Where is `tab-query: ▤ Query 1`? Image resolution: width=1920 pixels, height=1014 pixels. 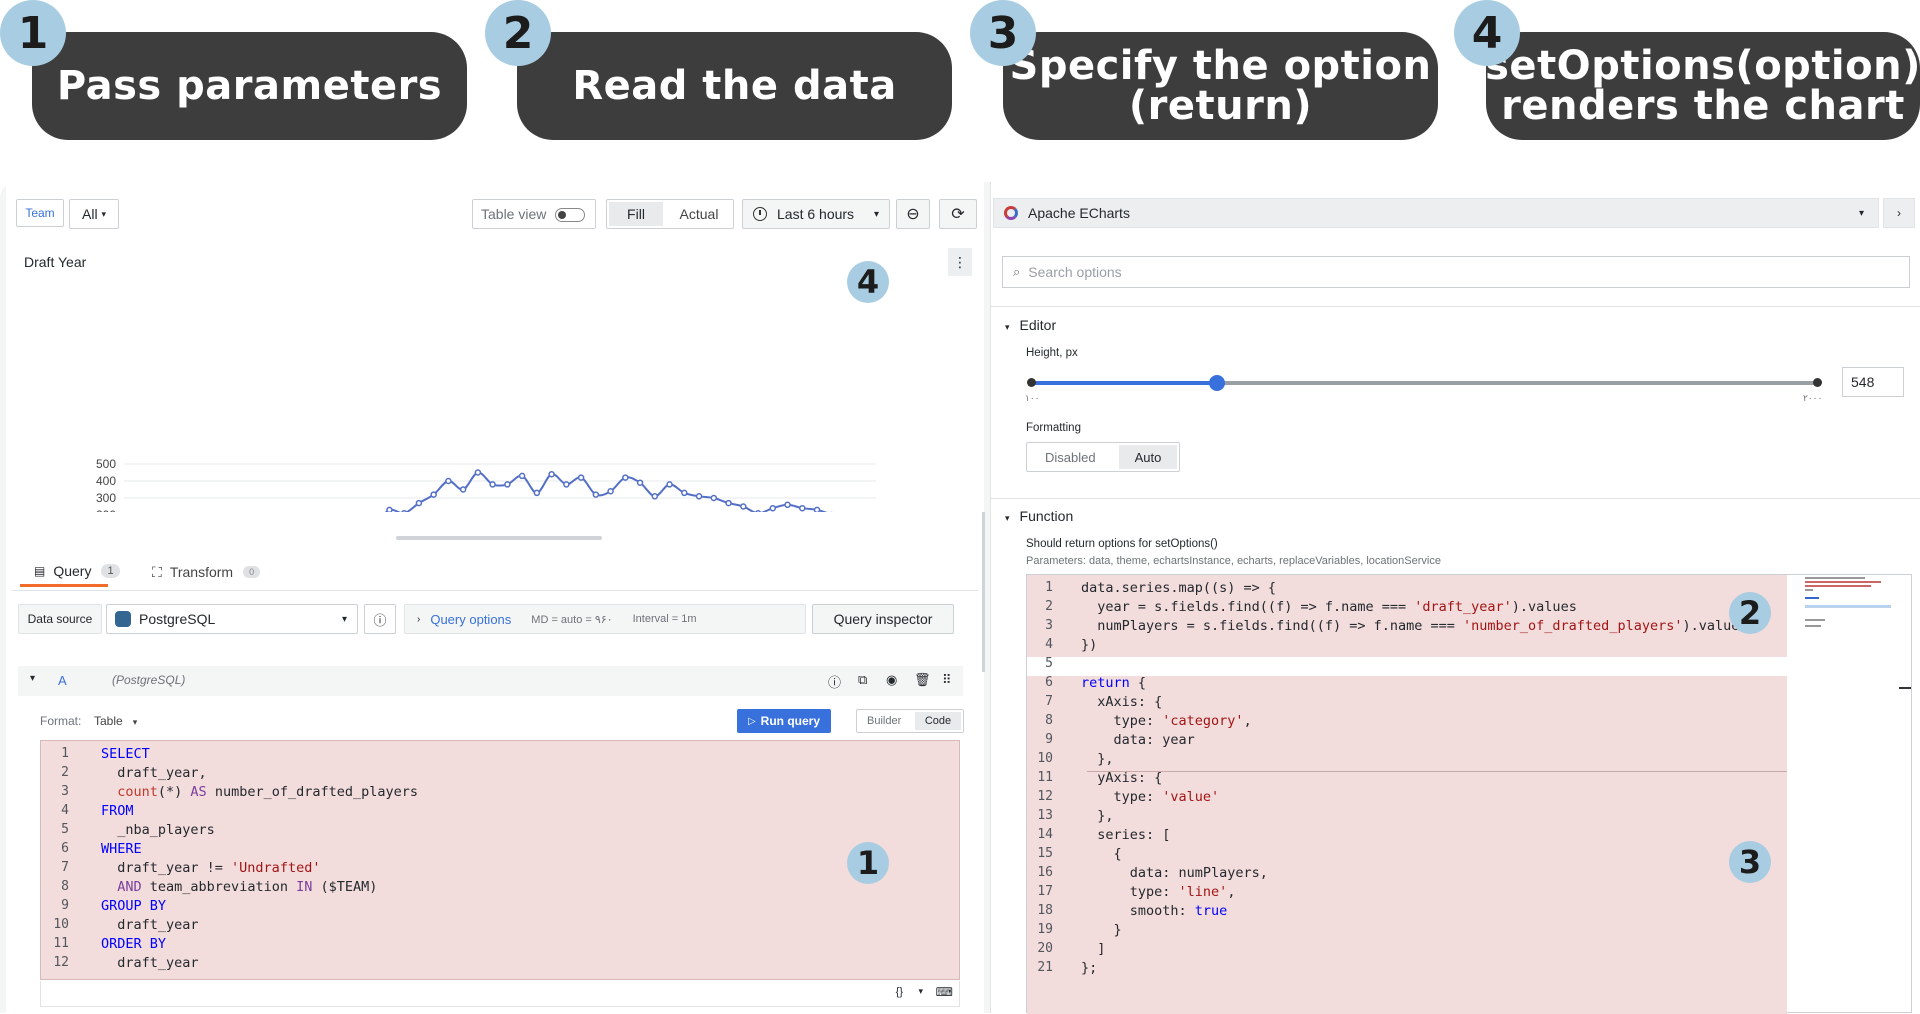
tab-query: ▤ Query 1 is located at coordinates (70, 572).